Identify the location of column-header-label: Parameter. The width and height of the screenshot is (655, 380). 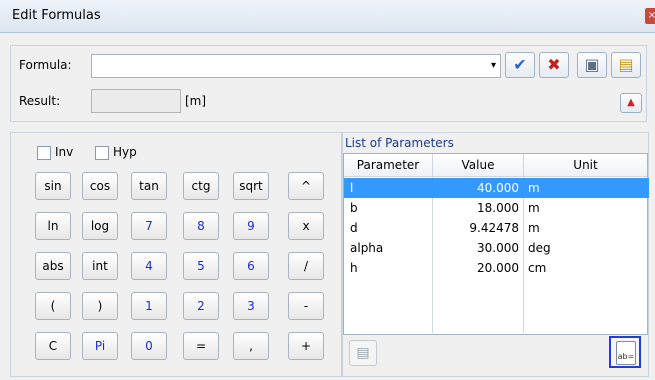
(388, 165).